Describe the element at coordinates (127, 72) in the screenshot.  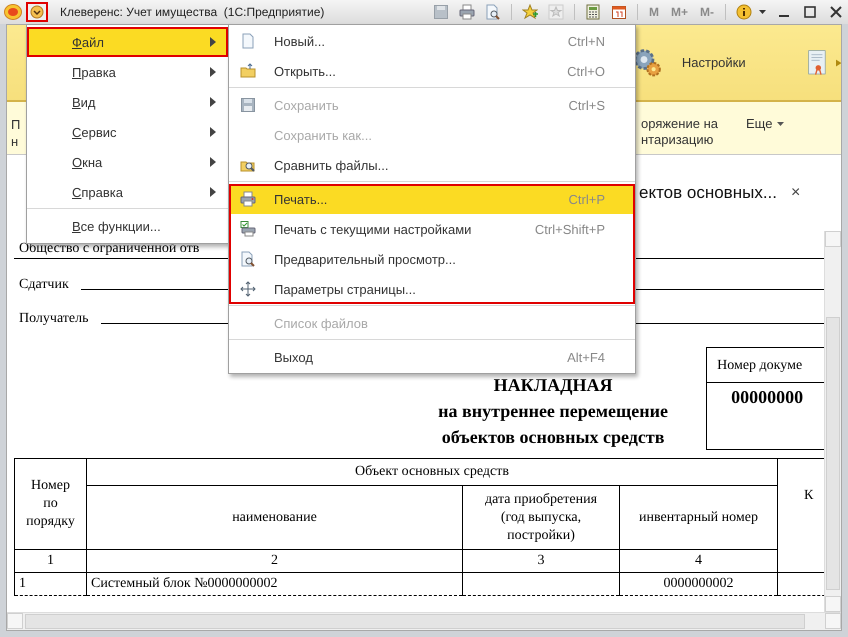
I see `menu-item: Правка` at that location.